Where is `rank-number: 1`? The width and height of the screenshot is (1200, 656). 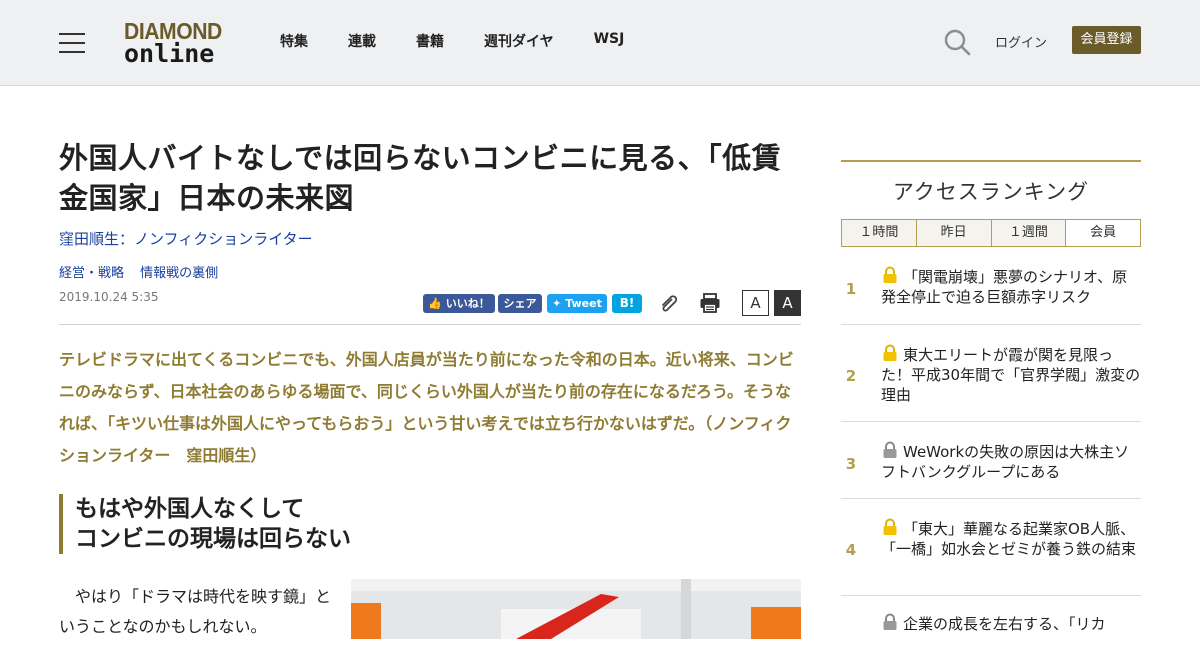
rank-number: 1 is located at coordinates (851, 289).